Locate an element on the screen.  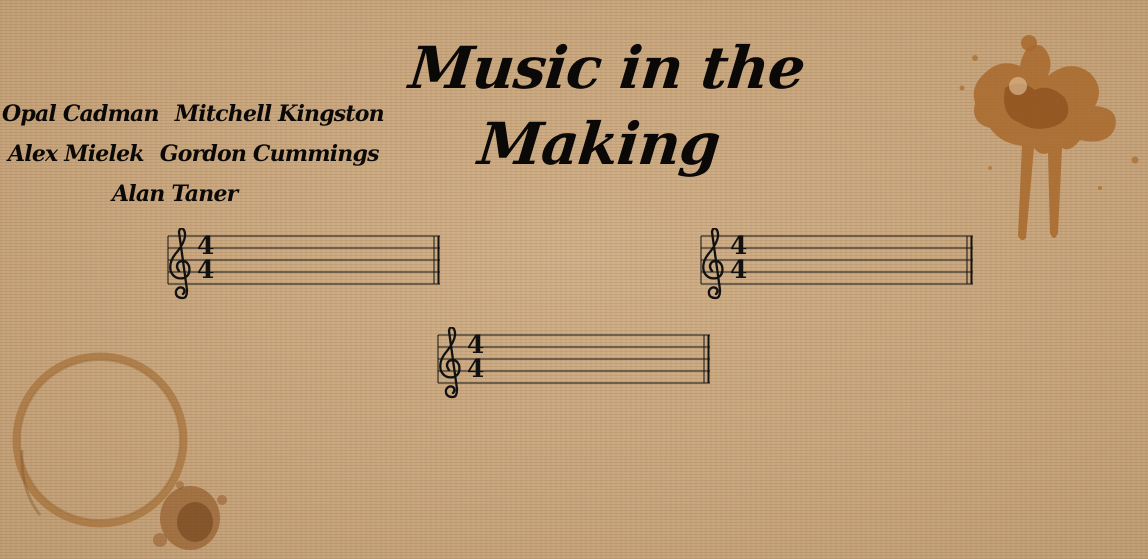
credit-line: Opal Cadman Mitchell Kingston is located at coordinates (192, 114).